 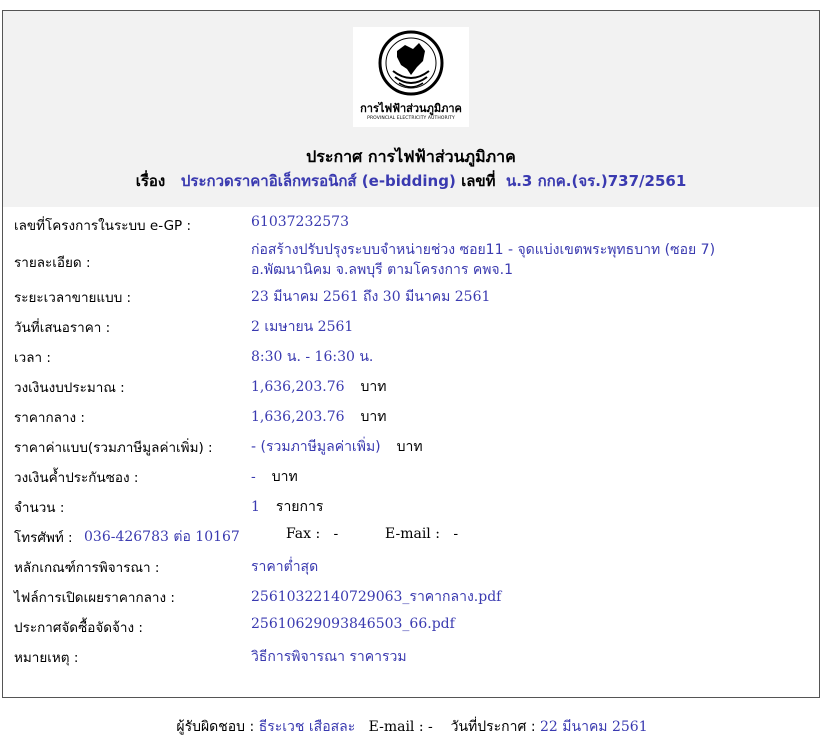 I want to click on org-name-thai: การไฟฟ้าส่วนภูมิภาค, so click(x=411, y=108).